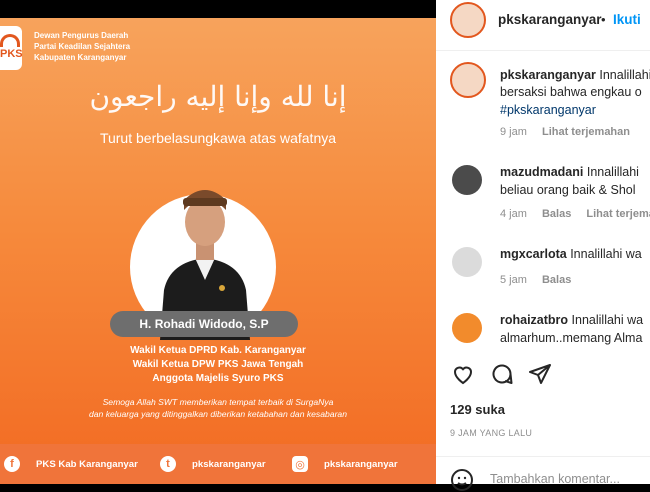  I want to click on comment-time: 5 jam, so click(513, 280).